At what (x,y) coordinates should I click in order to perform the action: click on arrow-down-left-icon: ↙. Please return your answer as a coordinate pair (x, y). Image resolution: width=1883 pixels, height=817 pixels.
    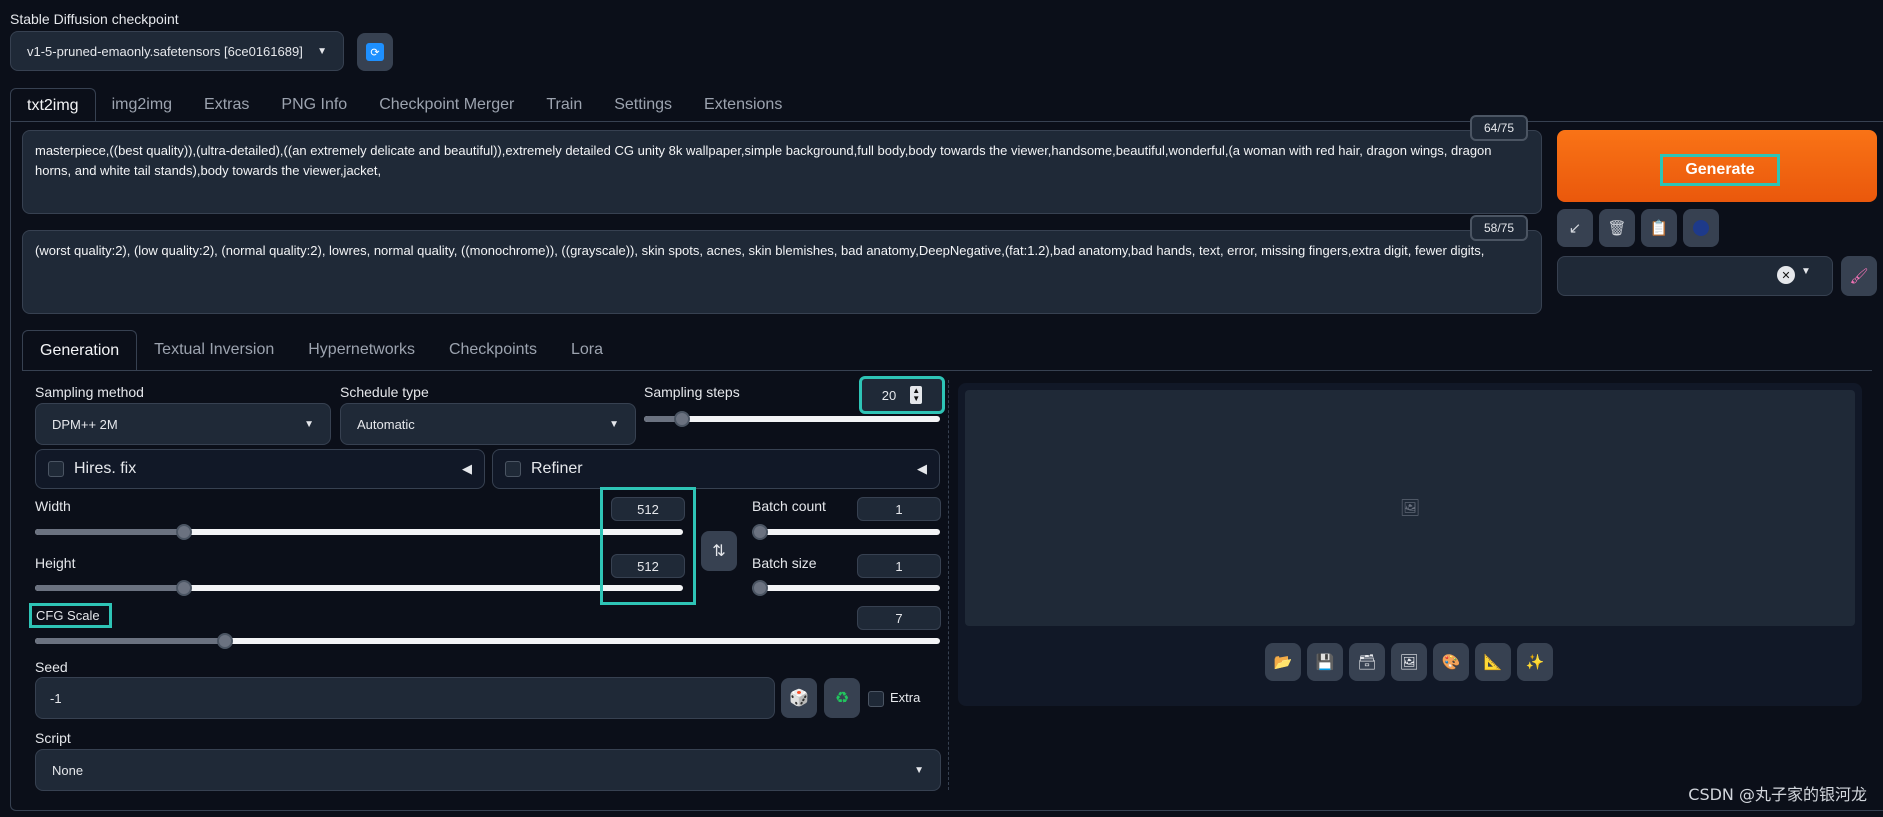
    Looking at the image, I should click on (1575, 228).